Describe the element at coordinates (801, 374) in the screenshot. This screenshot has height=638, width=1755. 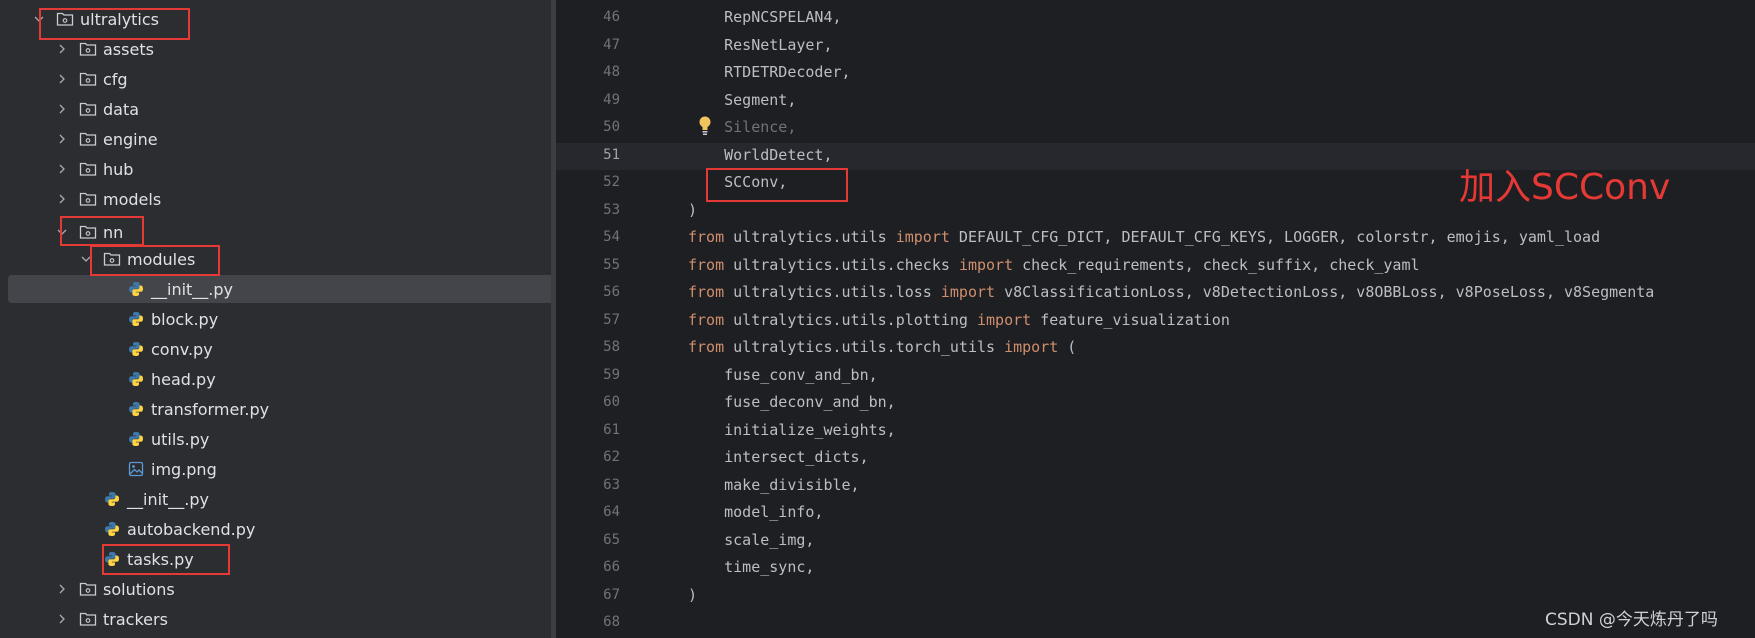
I see `code-token: fuse_conv_and_bn,` at that location.